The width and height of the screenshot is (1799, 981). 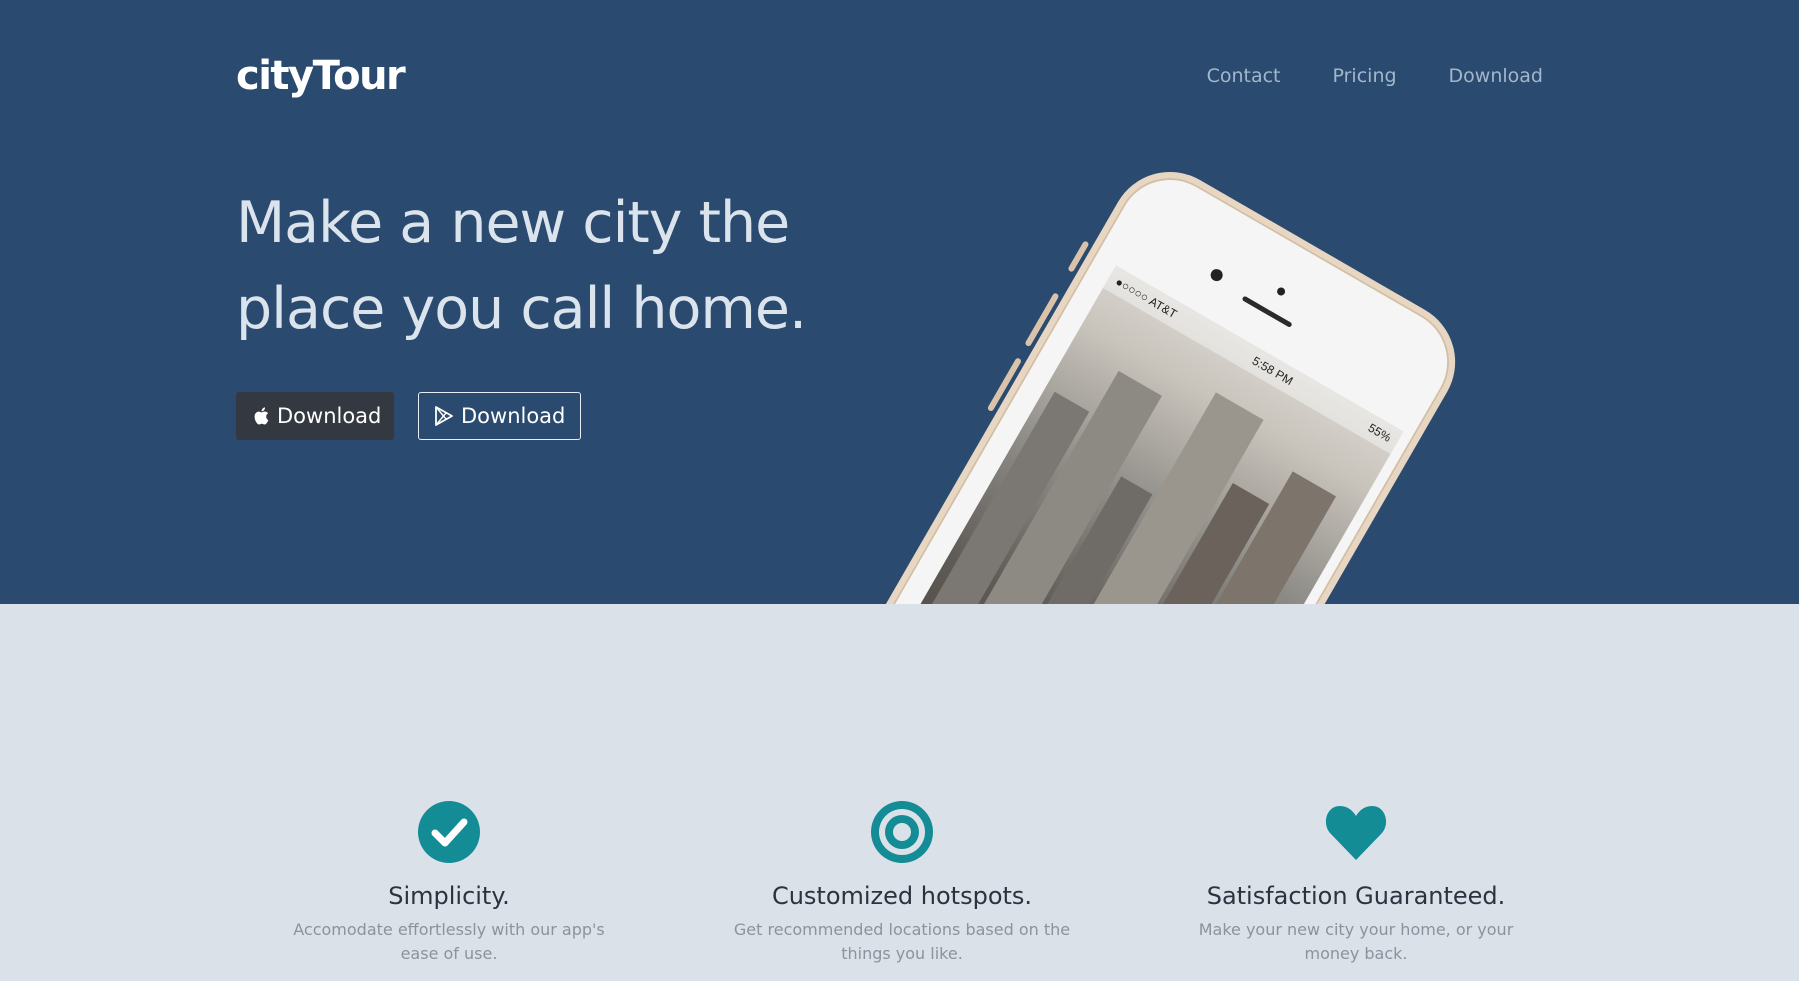 I want to click on phone-battery: 55%, so click(x=1379, y=432).